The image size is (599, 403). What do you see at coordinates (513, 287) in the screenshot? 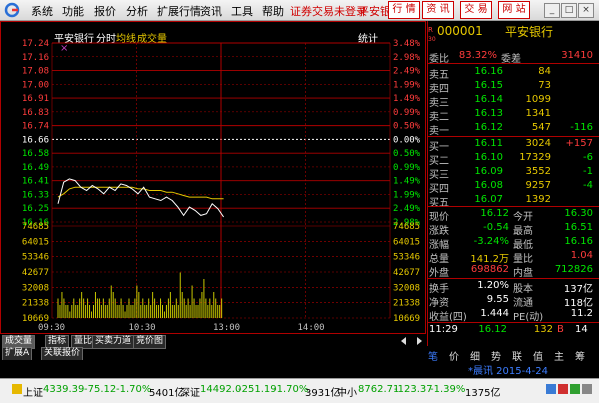
I see `stat2-row: 换手 1.20% 股本 137亿` at bounding box center [513, 287].